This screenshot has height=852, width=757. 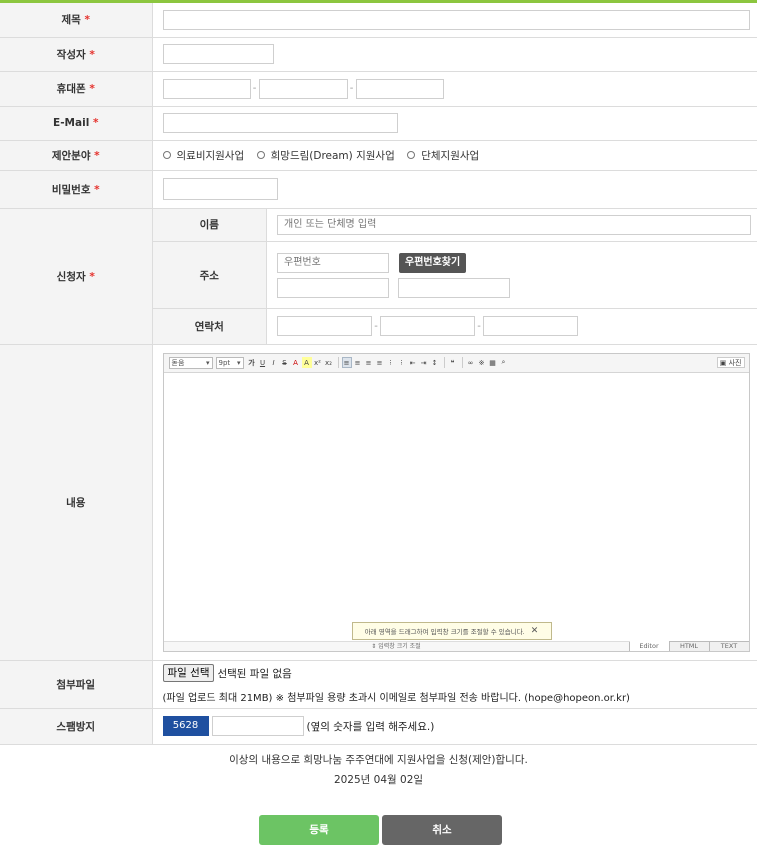 What do you see at coordinates (319, 830) in the screenshot?
I see `submit-button: 등록` at bounding box center [319, 830].